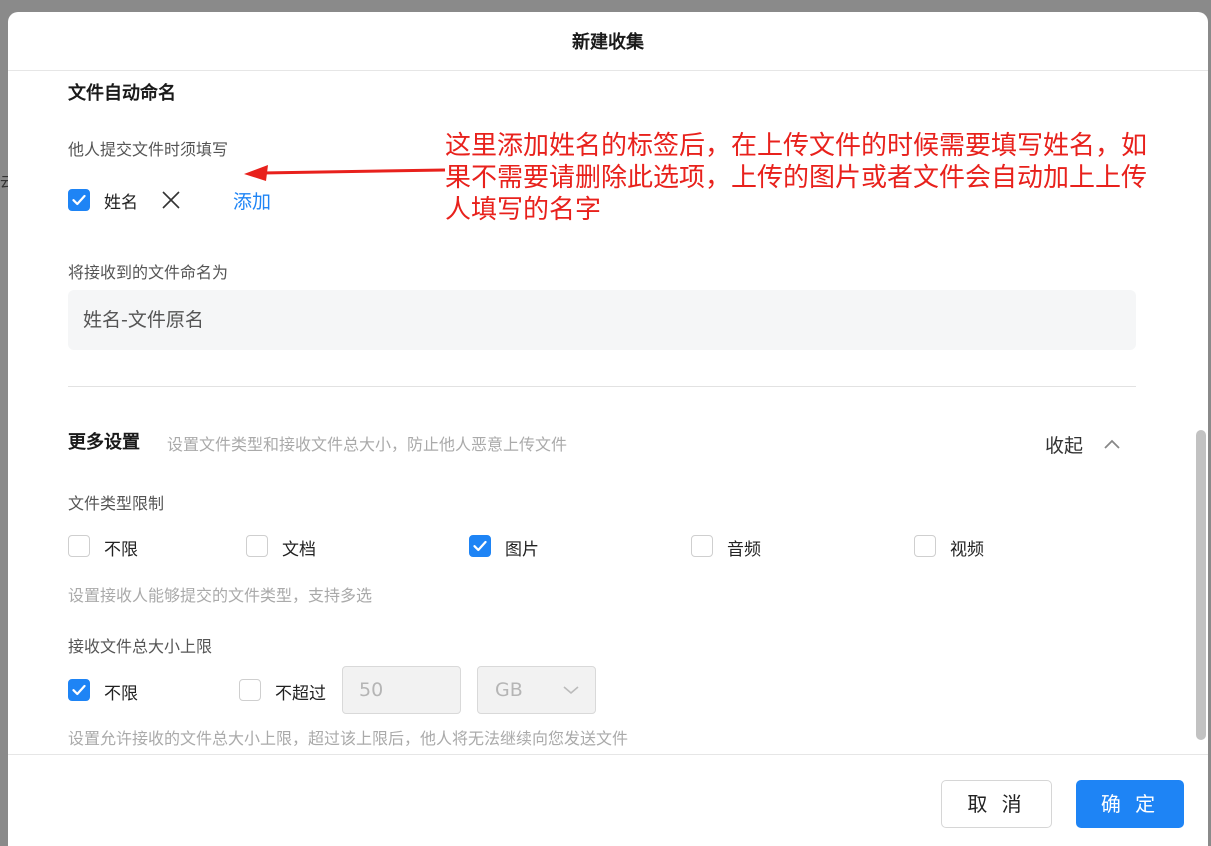 The image size is (1211, 846). What do you see at coordinates (996, 804) in the screenshot?
I see `cancel-button: 取 消` at bounding box center [996, 804].